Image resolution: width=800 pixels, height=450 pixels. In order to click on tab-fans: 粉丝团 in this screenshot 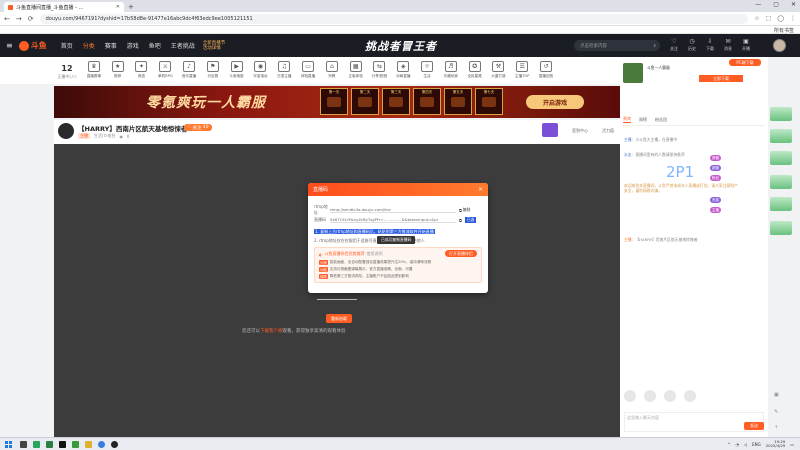, I will do `click(661, 120)`.